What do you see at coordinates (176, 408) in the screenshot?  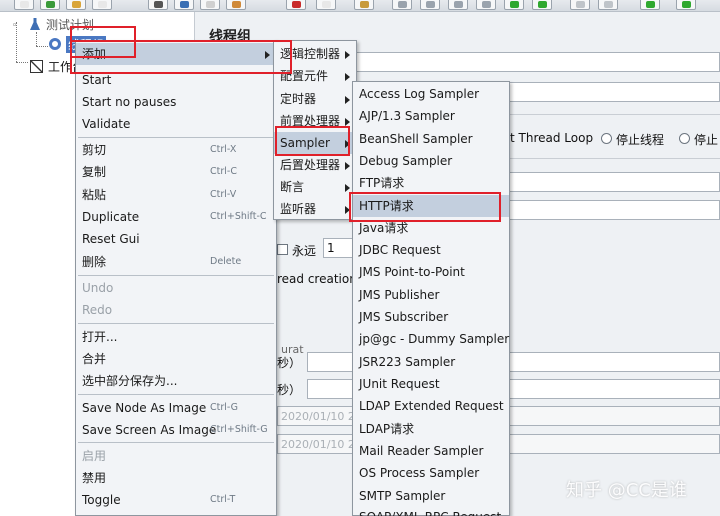 I see `menu-item-save-node-as-image: Save Node As Image Ctrl-G` at bounding box center [176, 408].